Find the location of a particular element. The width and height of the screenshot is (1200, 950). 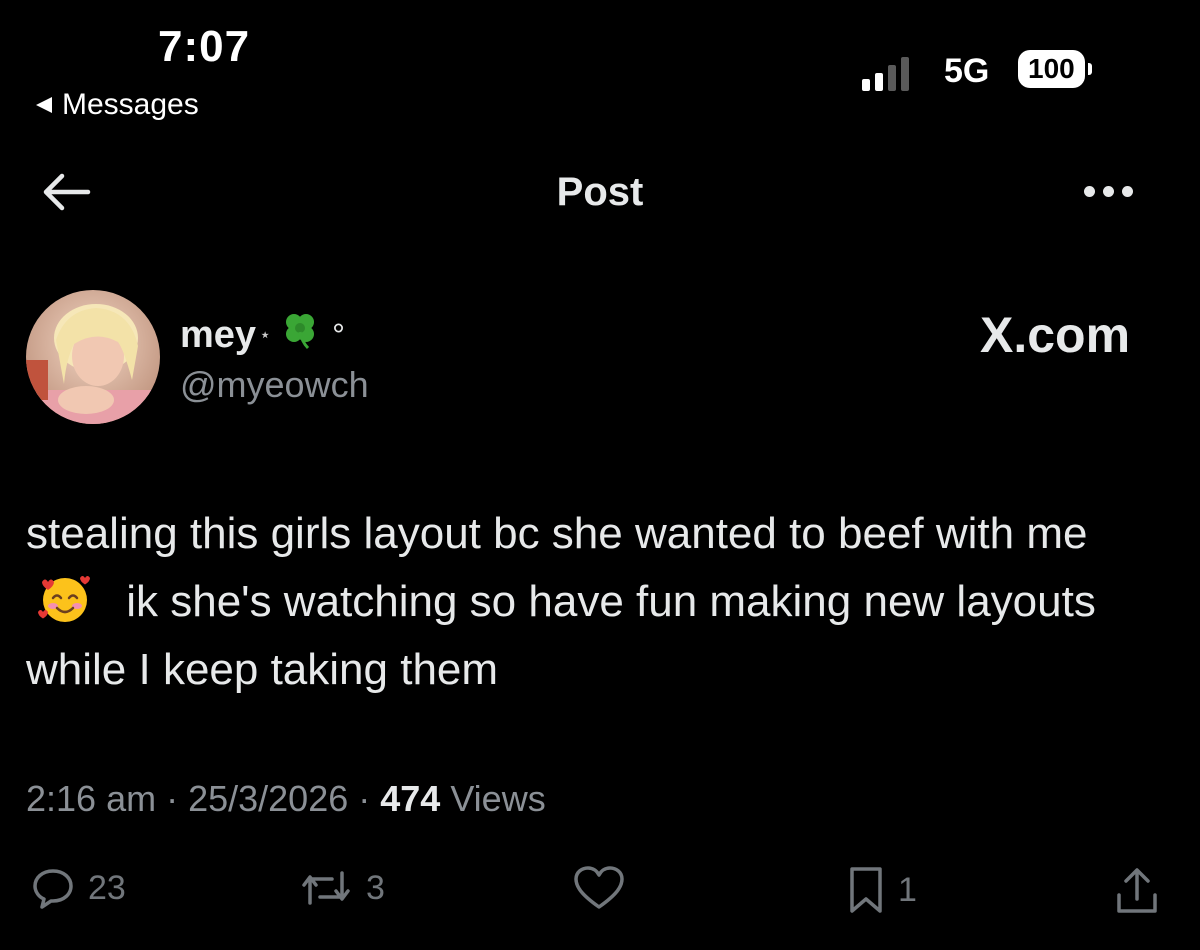

four-leaf-clover-icon is located at coordinates (300, 335).